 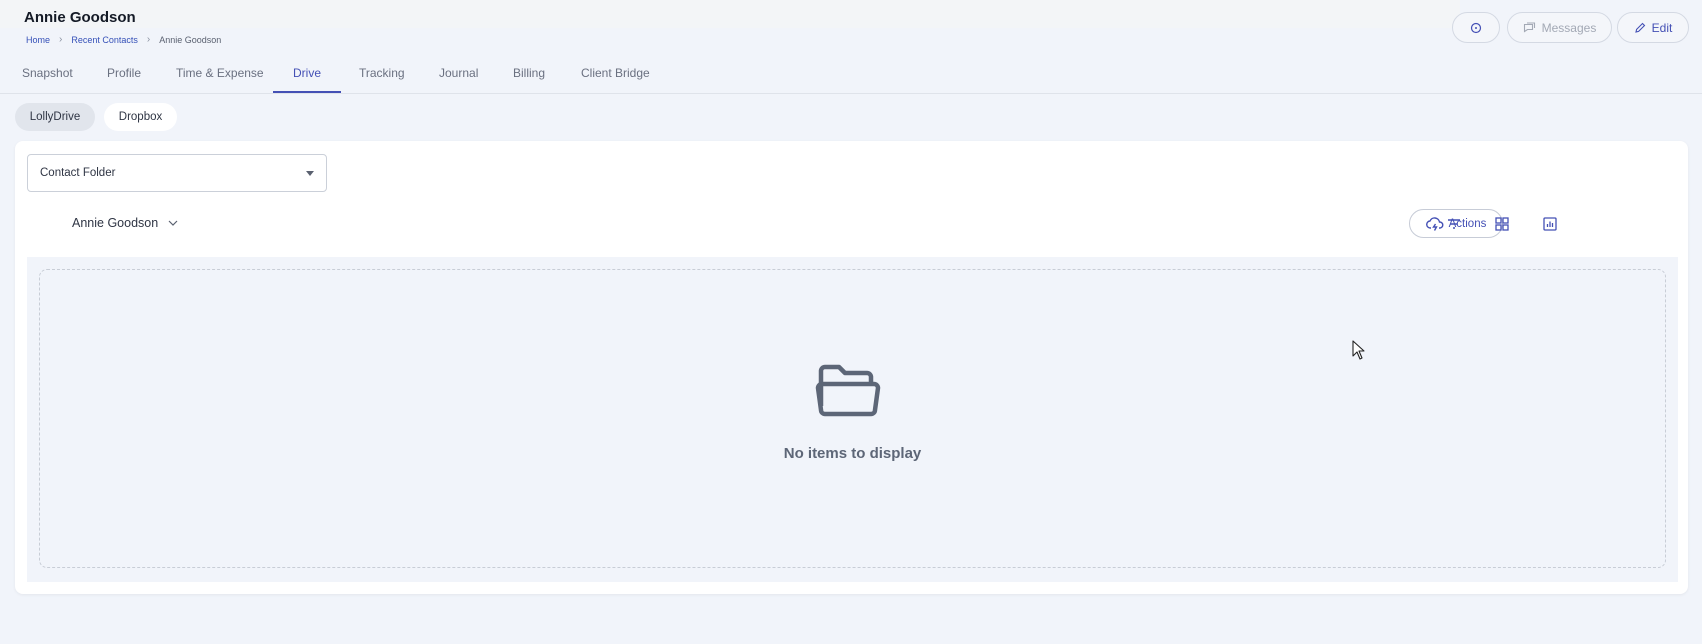 What do you see at coordinates (1529, 27) in the screenshot?
I see `message-icon` at bounding box center [1529, 27].